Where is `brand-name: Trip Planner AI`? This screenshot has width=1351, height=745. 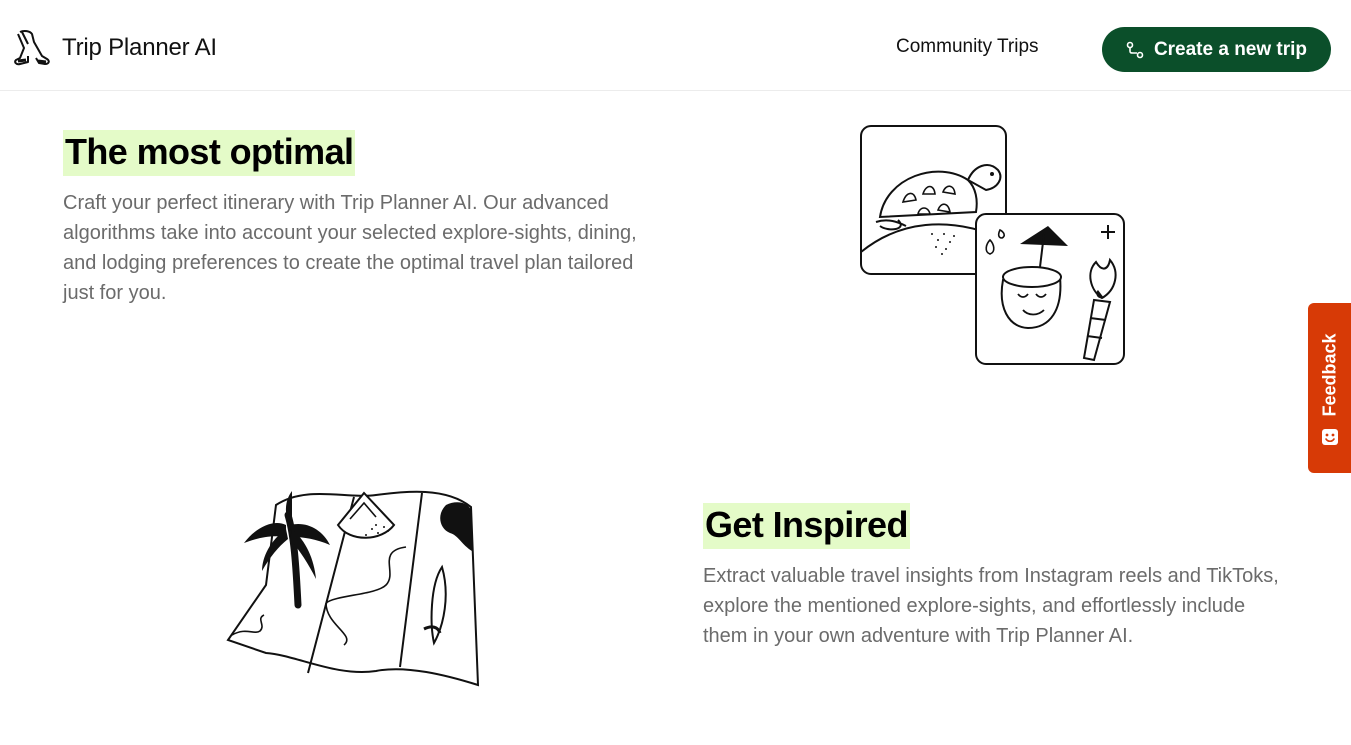
brand-name: Trip Planner AI is located at coordinates (139, 47).